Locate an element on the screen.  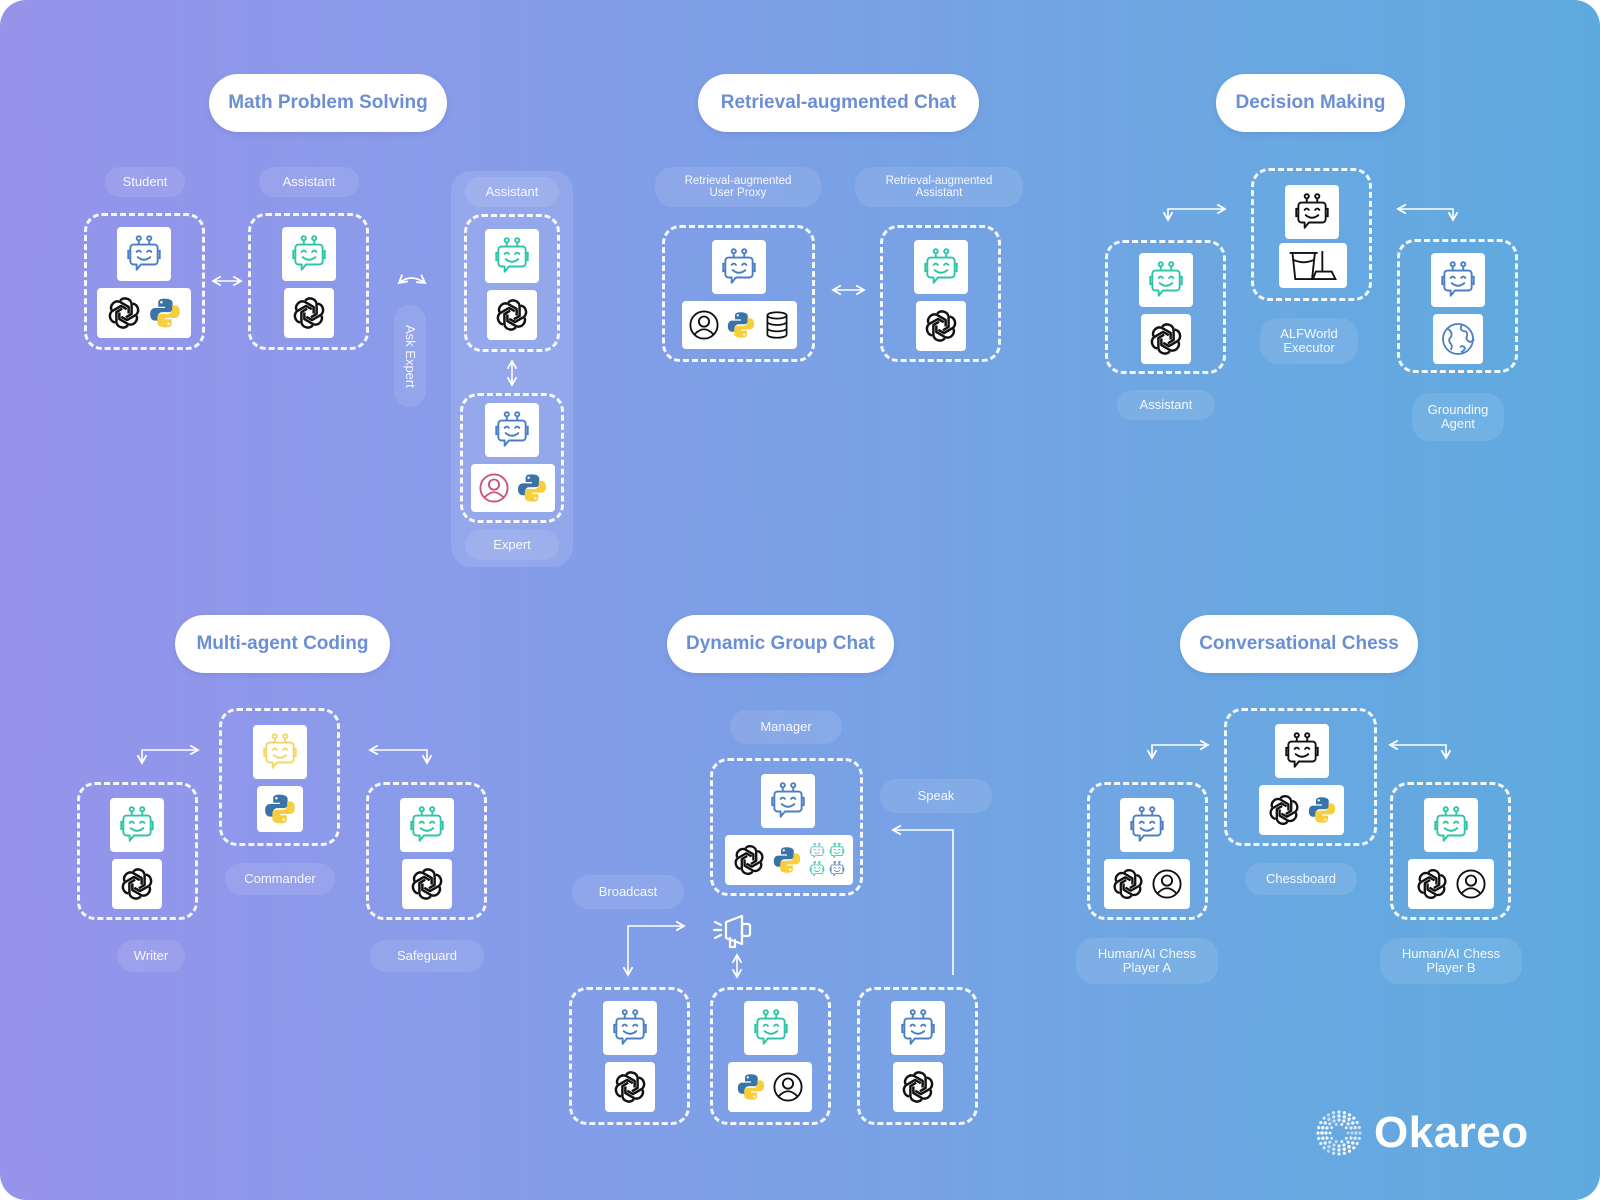
label-broadcast: Broadcast is located at coordinates (628, 892).